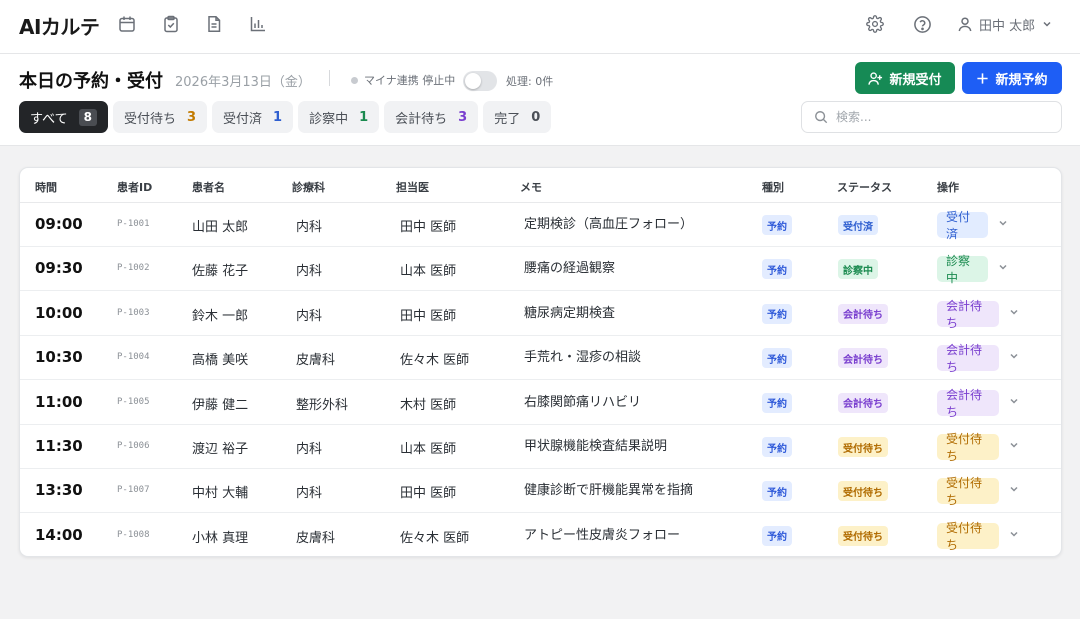 This screenshot has width=1080, height=619. I want to click on row-doctor: 田中 医師, so click(428, 316).